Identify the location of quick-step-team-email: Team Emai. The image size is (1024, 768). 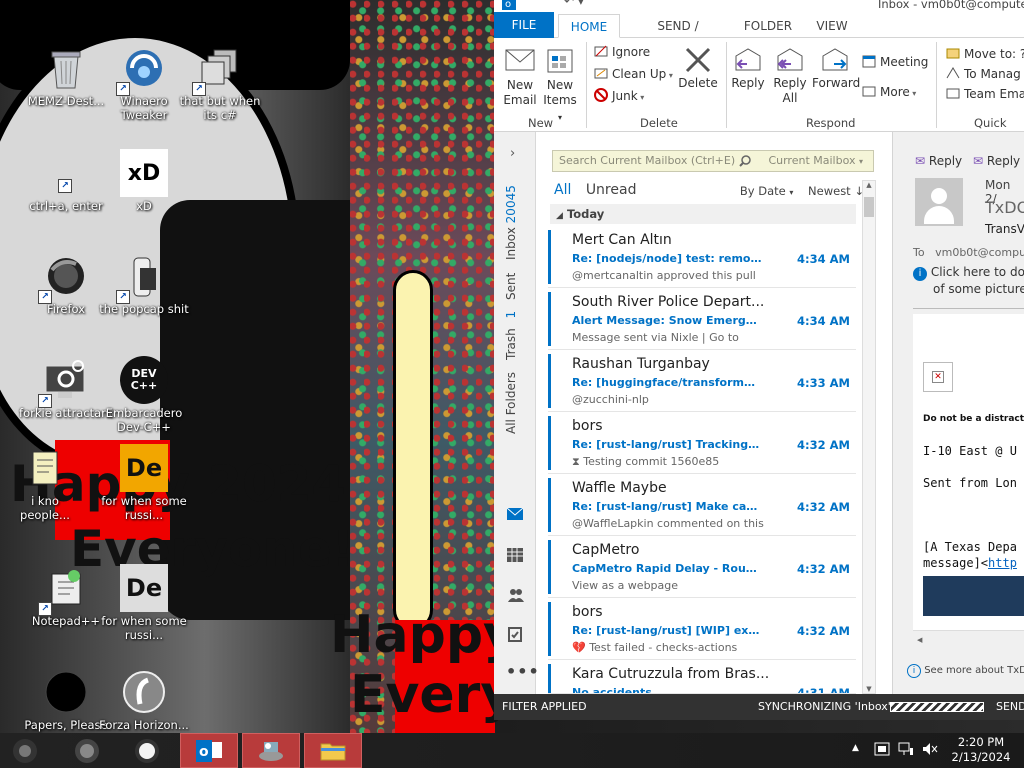
(985, 94).